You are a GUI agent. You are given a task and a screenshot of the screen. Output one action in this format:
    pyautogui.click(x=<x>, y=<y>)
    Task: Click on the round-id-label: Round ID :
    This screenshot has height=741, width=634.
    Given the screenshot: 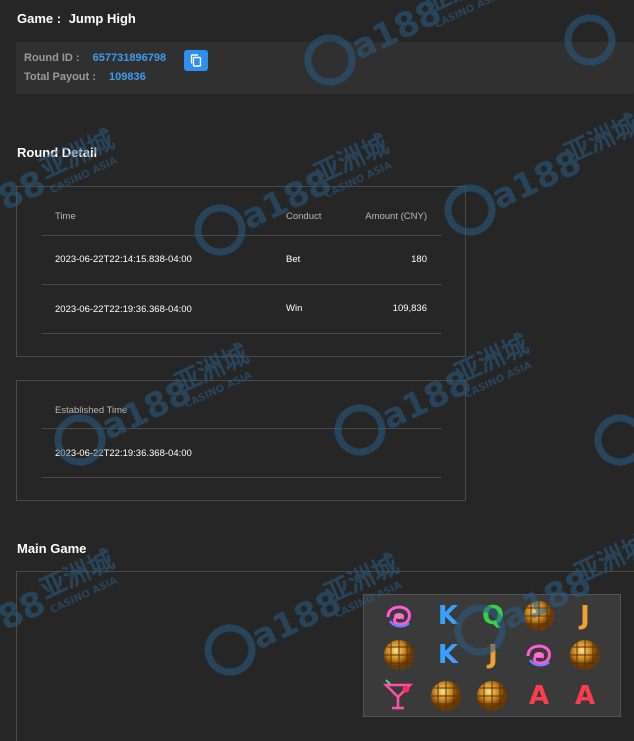 What is the action you would take?
    pyautogui.click(x=52, y=58)
    